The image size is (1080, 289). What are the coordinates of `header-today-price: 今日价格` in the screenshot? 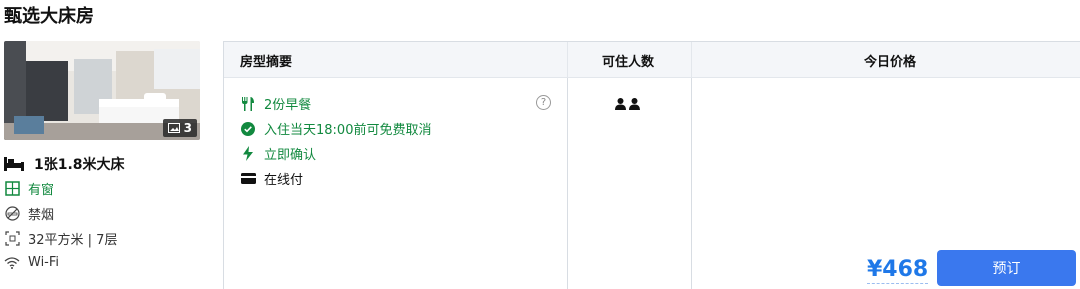 It's located at (890, 62).